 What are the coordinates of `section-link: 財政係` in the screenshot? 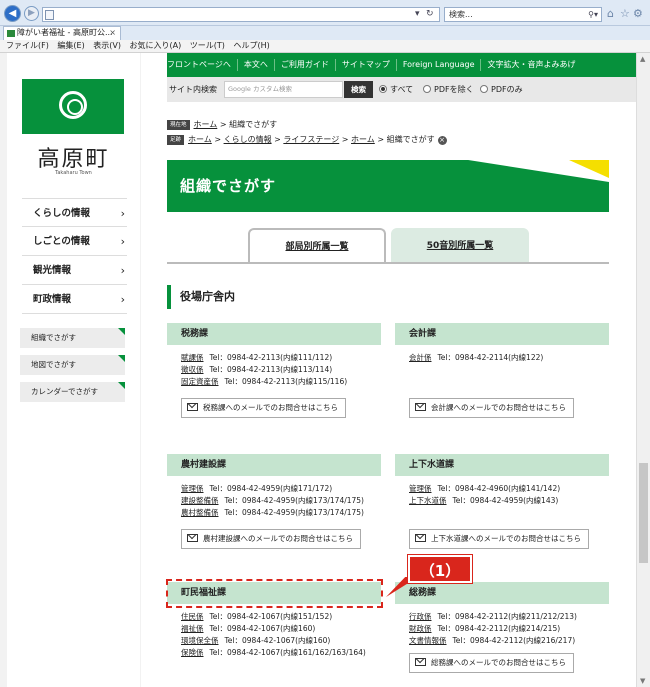 It's located at (420, 628).